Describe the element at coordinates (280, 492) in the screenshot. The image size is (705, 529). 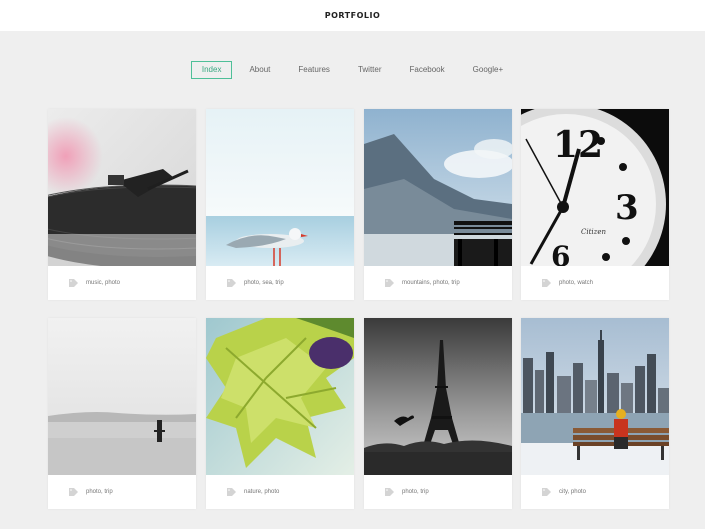
I see `card-meta: nature, photo` at that location.